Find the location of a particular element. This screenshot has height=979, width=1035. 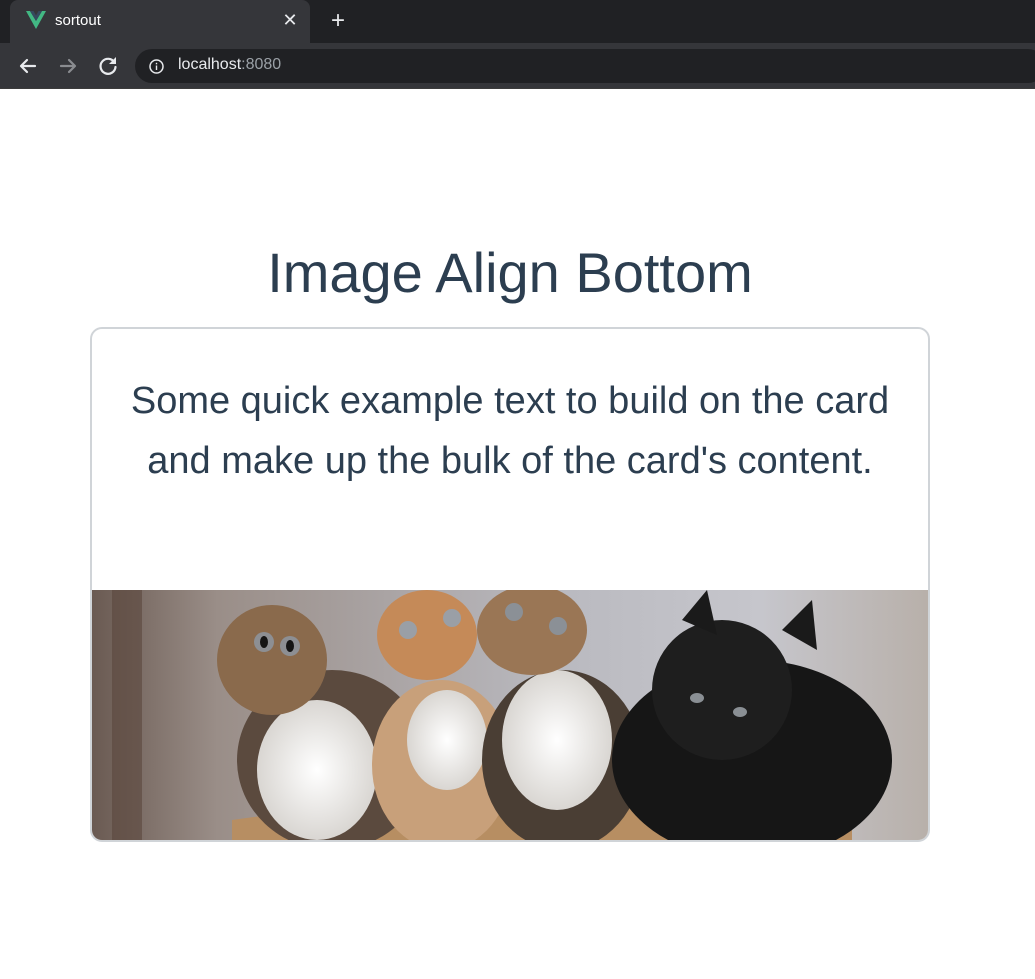

page-title: Image Align Bottom is located at coordinates (510, 272).